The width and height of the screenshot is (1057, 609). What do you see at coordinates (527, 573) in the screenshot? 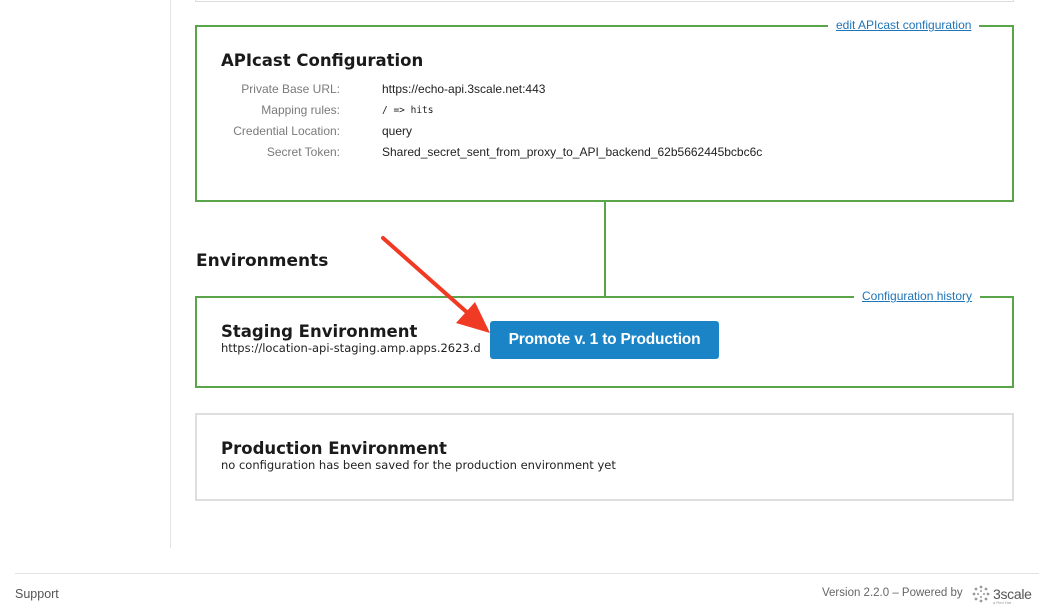
I see `footer-divider` at bounding box center [527, 573].